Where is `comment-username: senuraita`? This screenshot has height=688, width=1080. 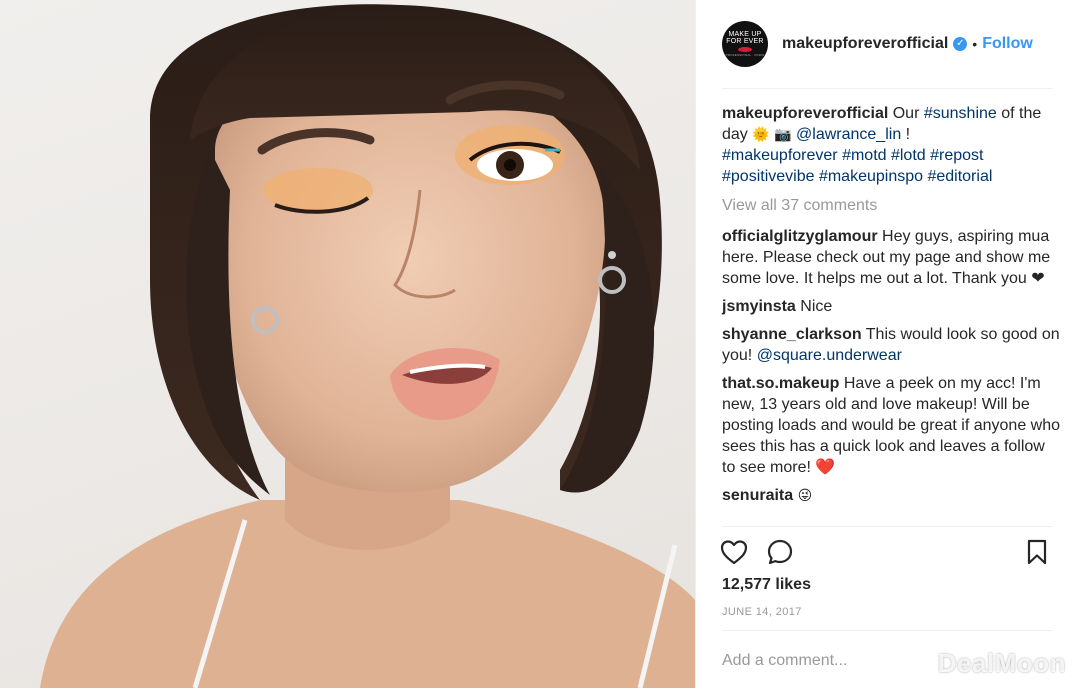
comment-username: senuraita is located at coordinates (757, 495).